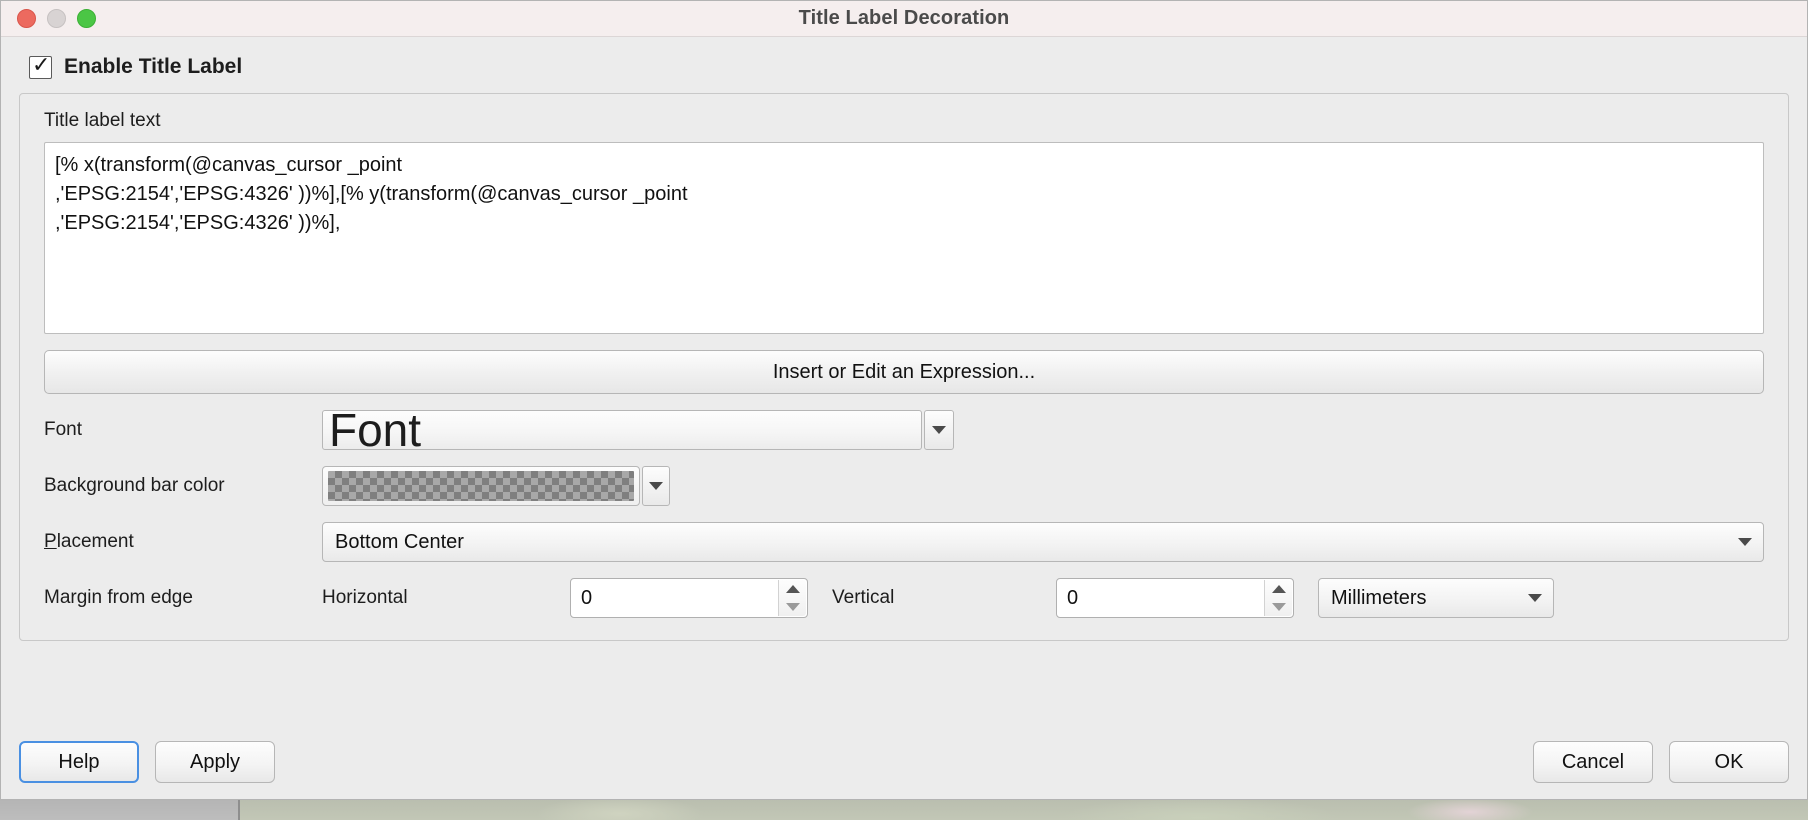 This screenshot has height=820, width=1808. I want to click on help-button: Help, so click(79, 762).